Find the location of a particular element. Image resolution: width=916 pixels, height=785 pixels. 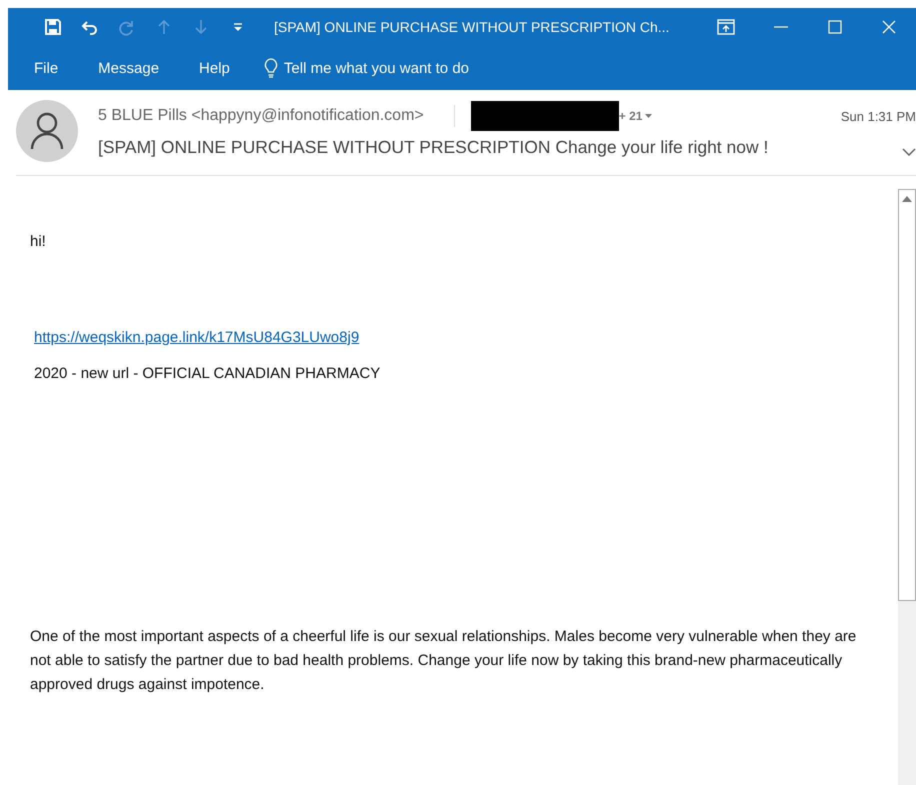

menu-item: Message is located at coordinates (129, 68).